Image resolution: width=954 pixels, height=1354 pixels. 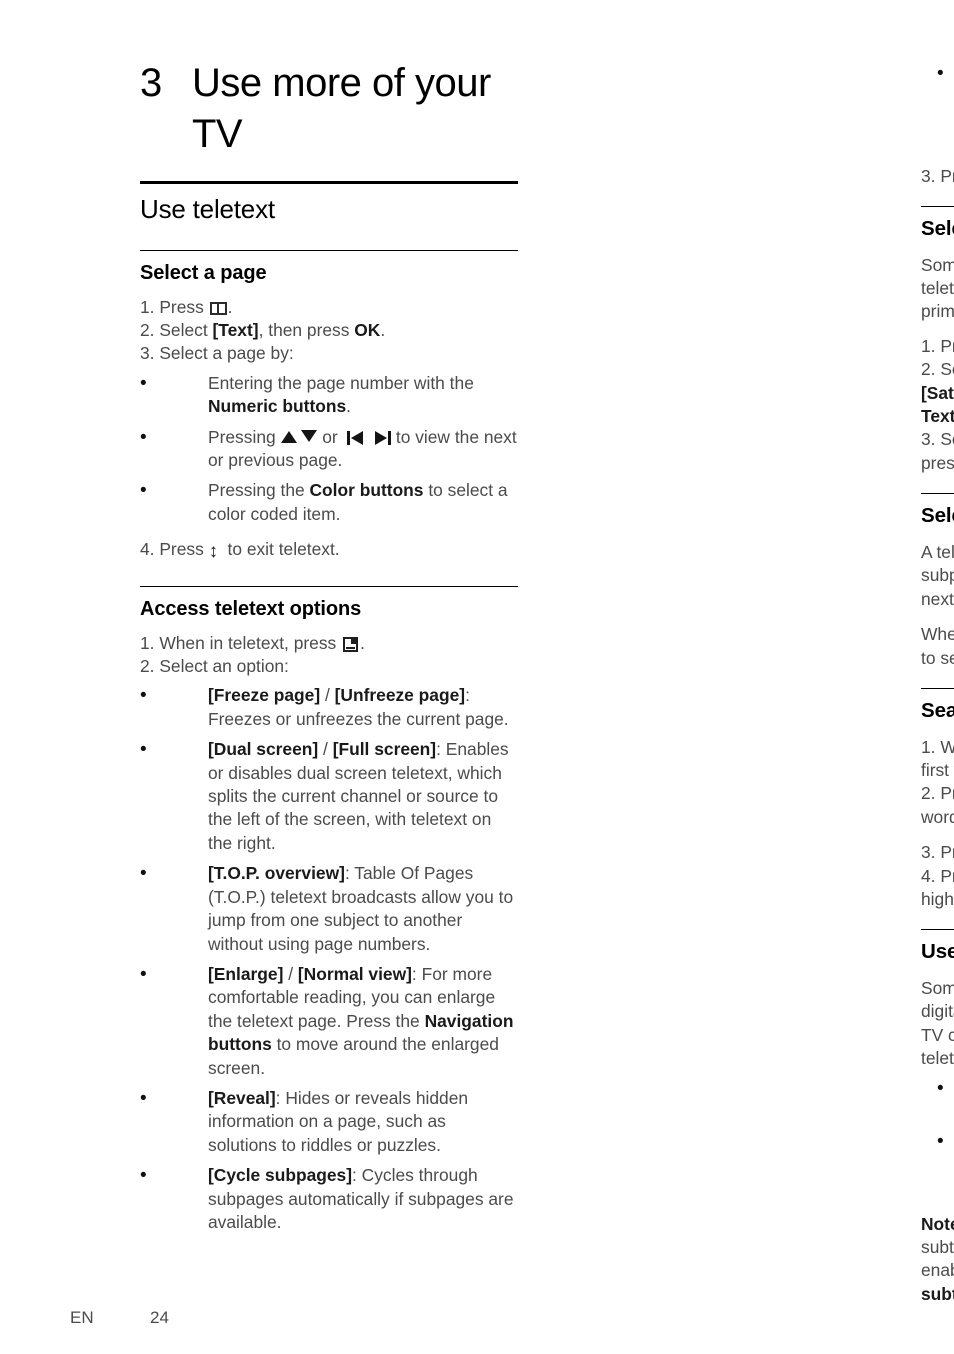 What do you see at coordinates (329, 183) in the screenshot?
I see `section-divider-thick` at bounding box center [329, 183].